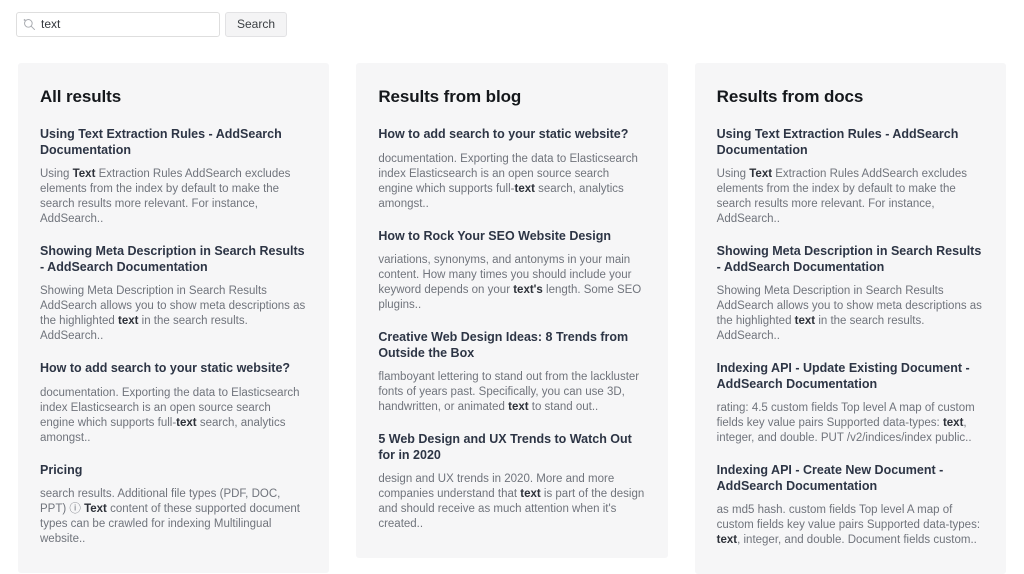  Describe the element at coordinates (790, 96) in the screenshot. I see `card-heading: Results from docs` at that location.